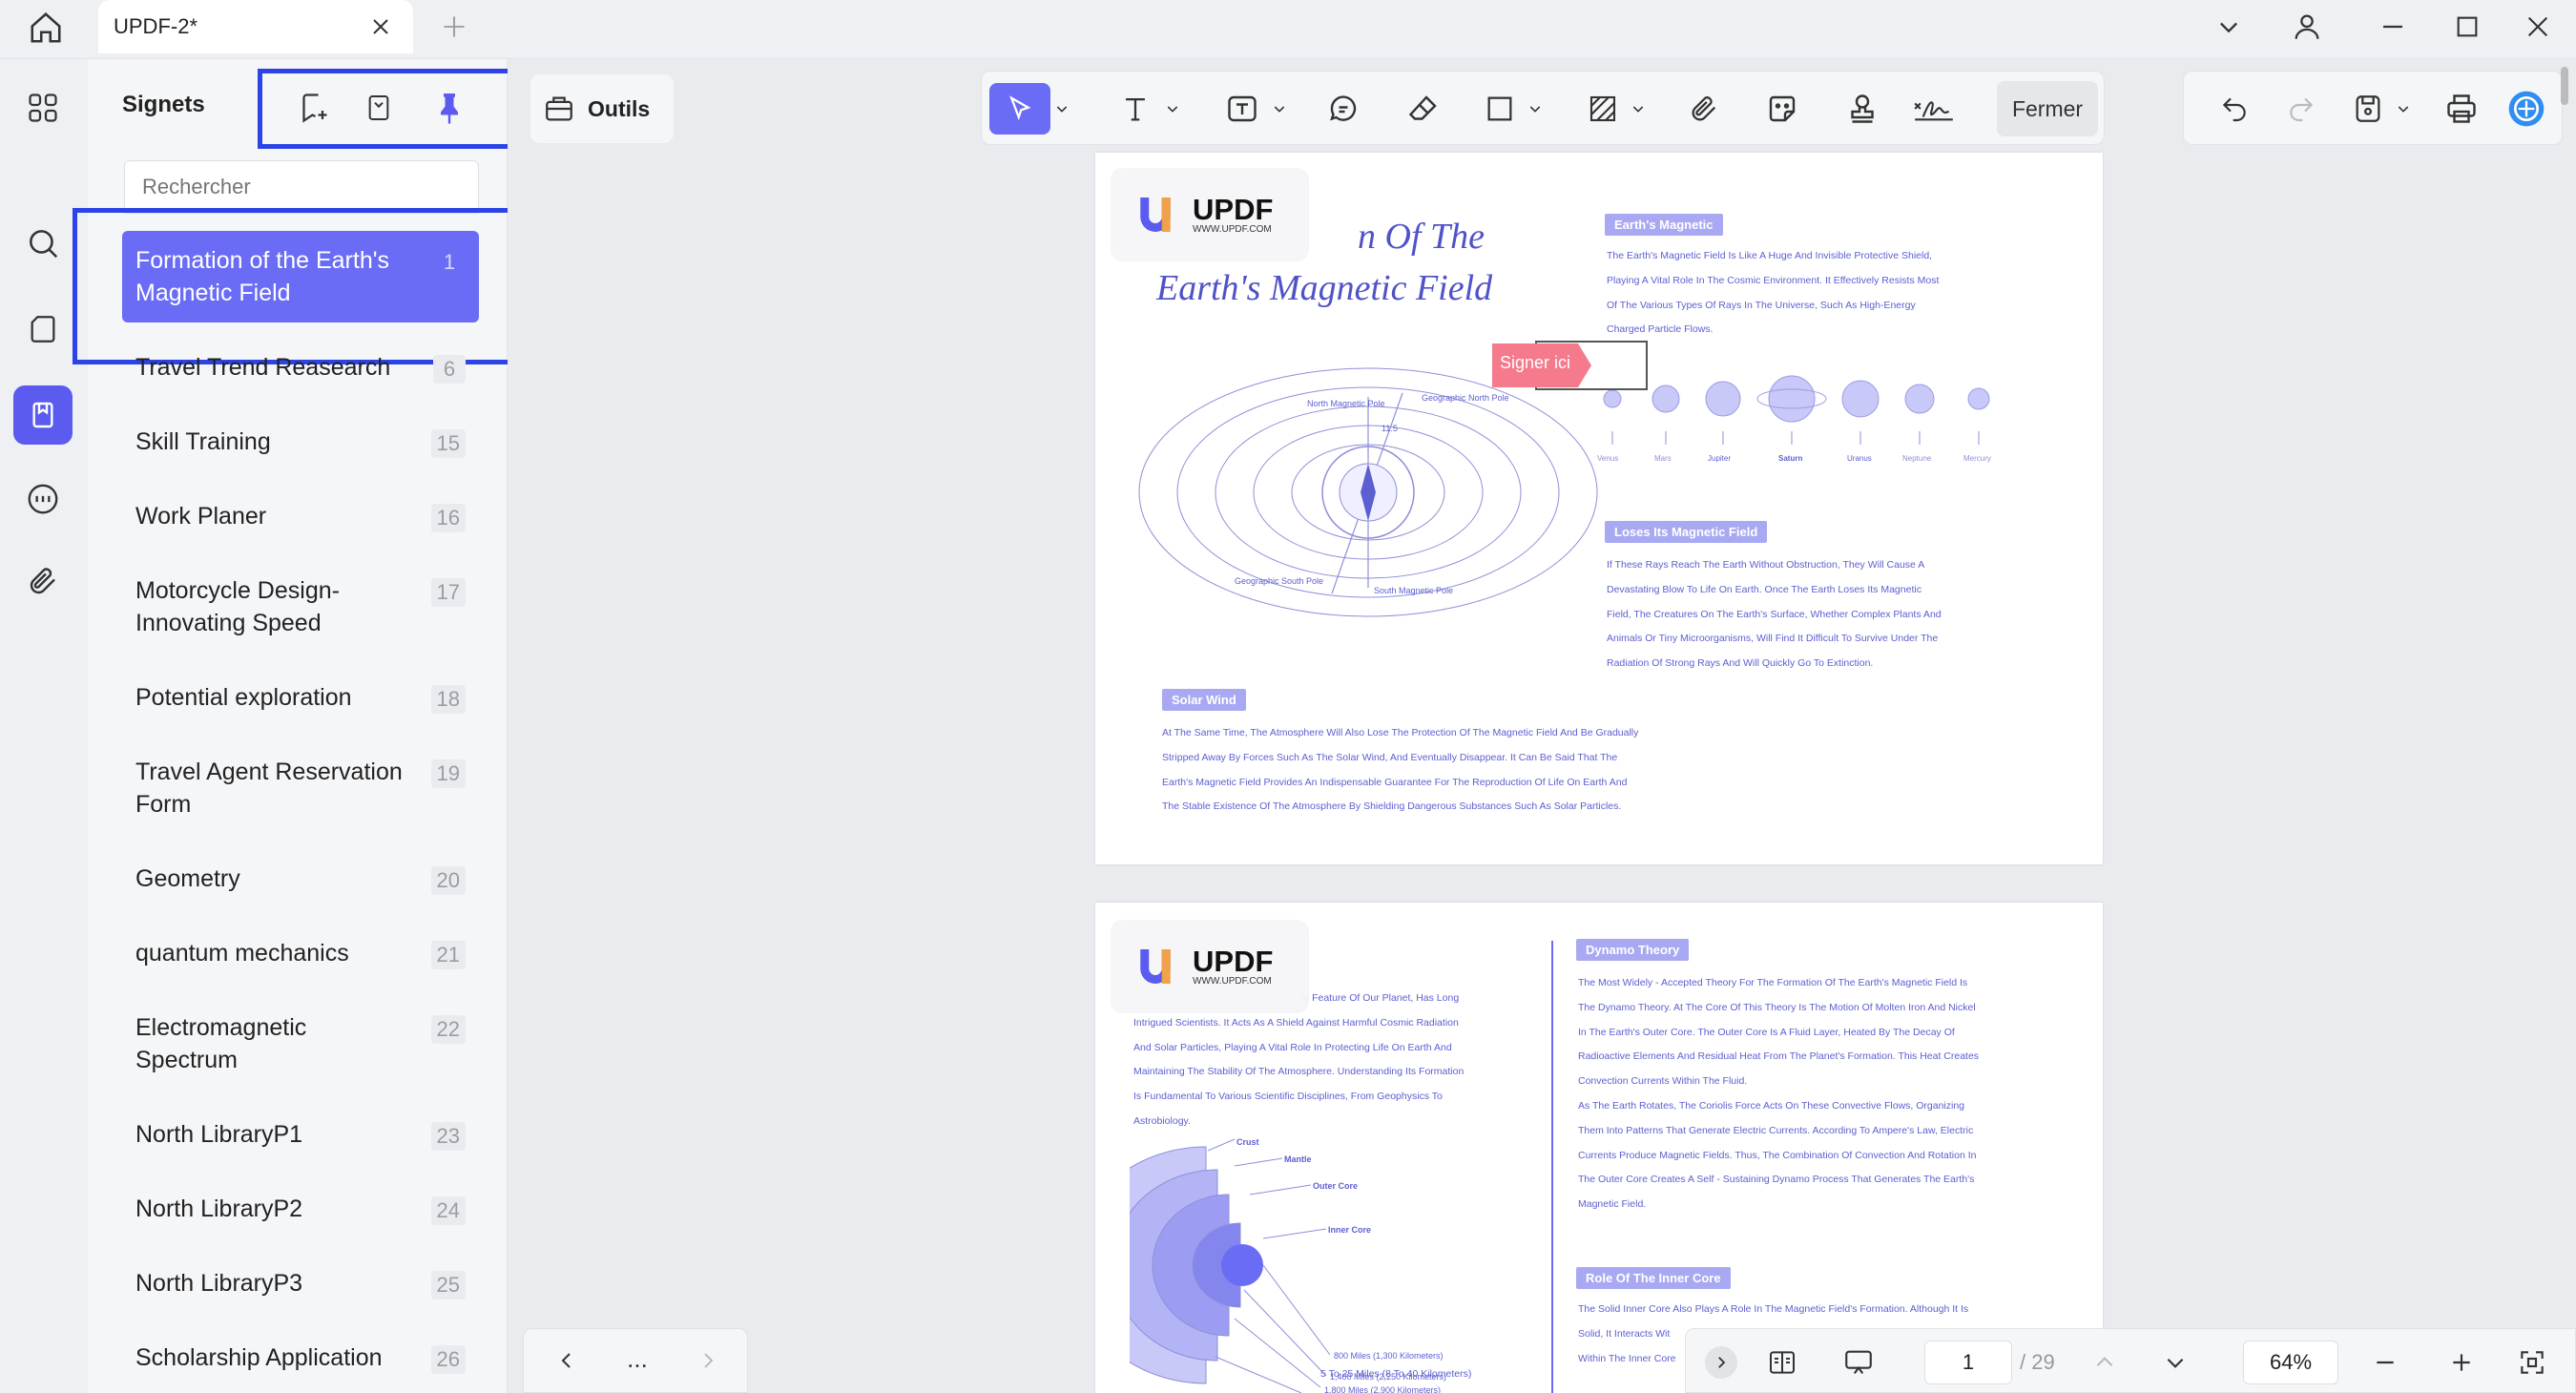 The height and width of the screenshot is (1393, 2576). I want to click on chevron-left-icon, so click(567, 1361).